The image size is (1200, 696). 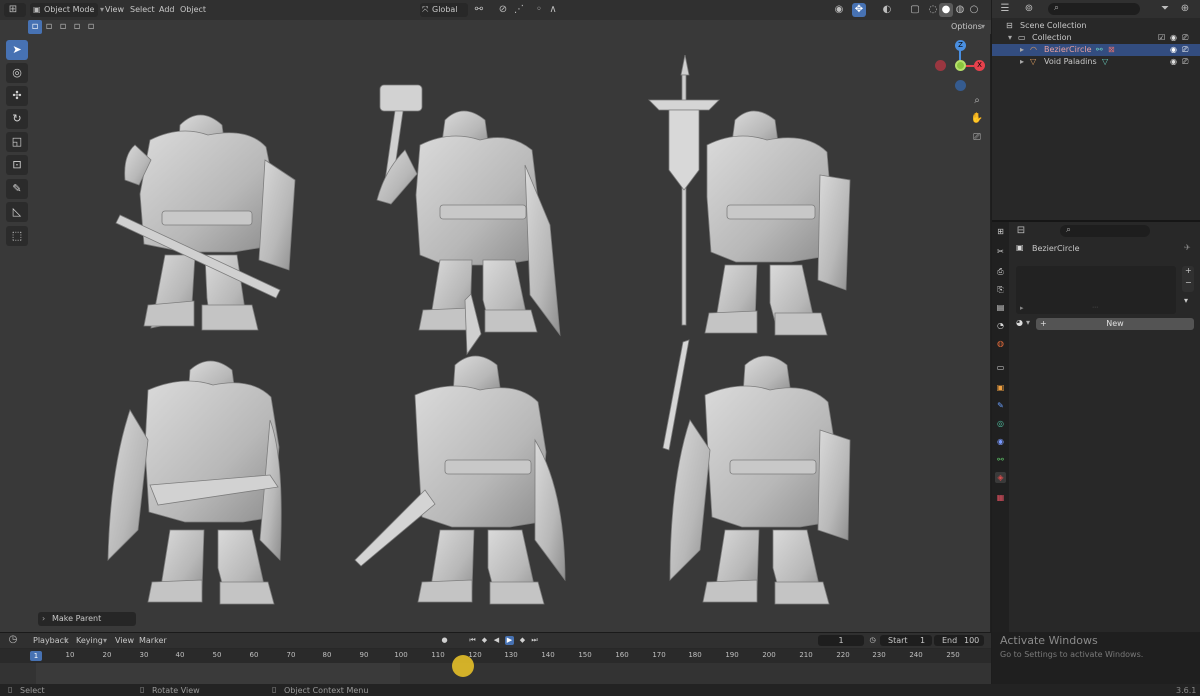 What do you see at coordinates (539, 10) in the screenshot?
I see `proportional-edit-icon: ◦` at bounding box center [539, 10].